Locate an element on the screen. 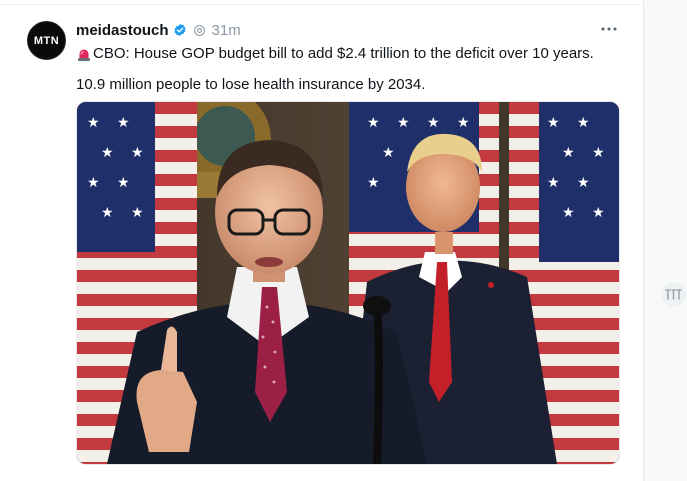 This screenshot has height=481, width=687. translate-icon is located at coordinates (673, 294).